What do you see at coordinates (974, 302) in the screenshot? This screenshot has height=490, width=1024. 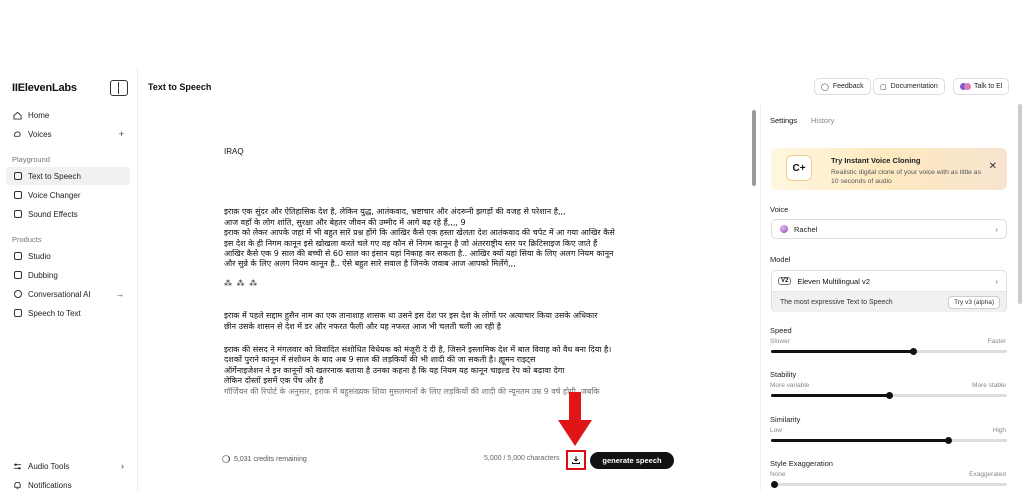 I see `try-v3-button: Try v3 (alpha)` at bounding box center [974, 302].